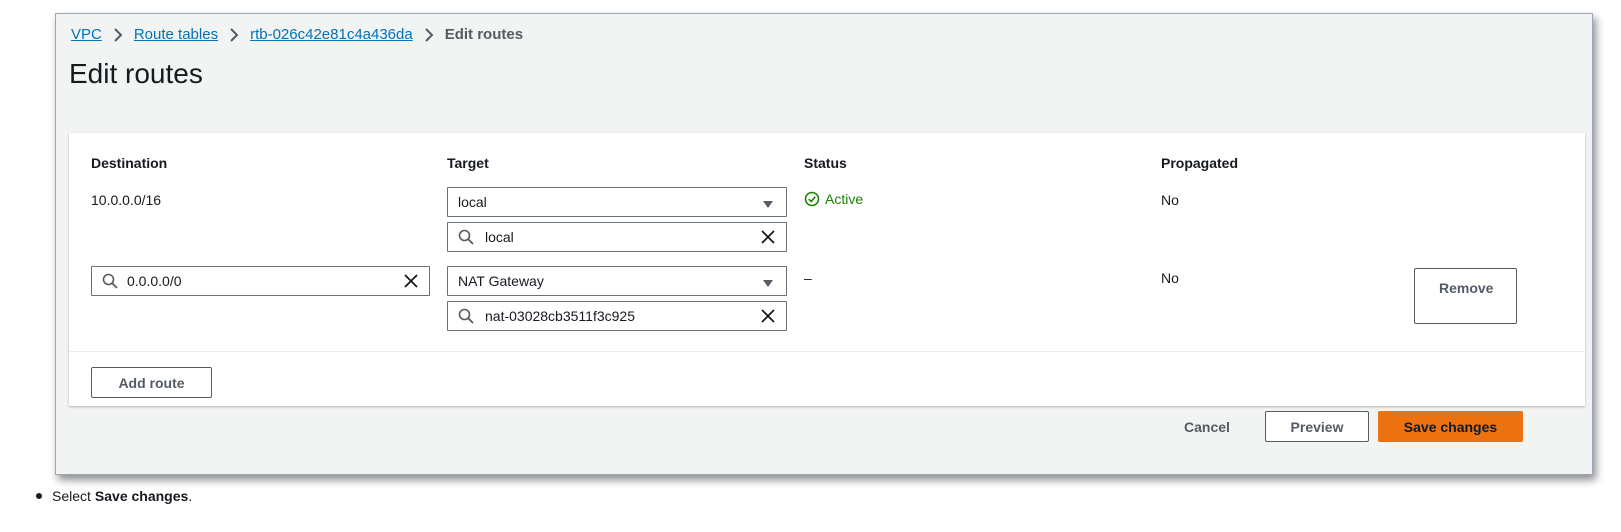 This screenshot has width=1621, height=532. Describe the element at coordinates (617, 281) in the screenshot. I see `target-type-select: NAT Gateway` at that location.